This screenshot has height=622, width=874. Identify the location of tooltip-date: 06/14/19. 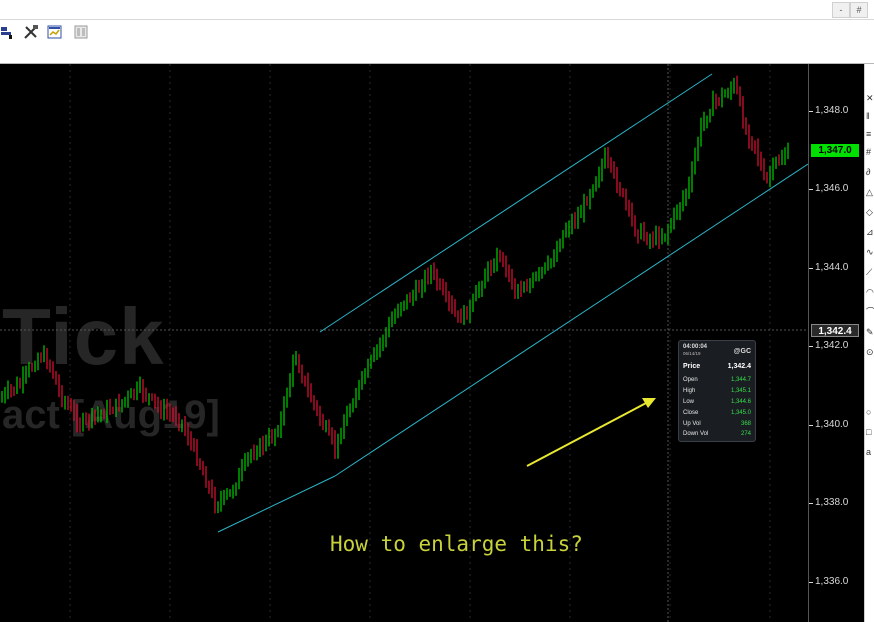
(692, 353).